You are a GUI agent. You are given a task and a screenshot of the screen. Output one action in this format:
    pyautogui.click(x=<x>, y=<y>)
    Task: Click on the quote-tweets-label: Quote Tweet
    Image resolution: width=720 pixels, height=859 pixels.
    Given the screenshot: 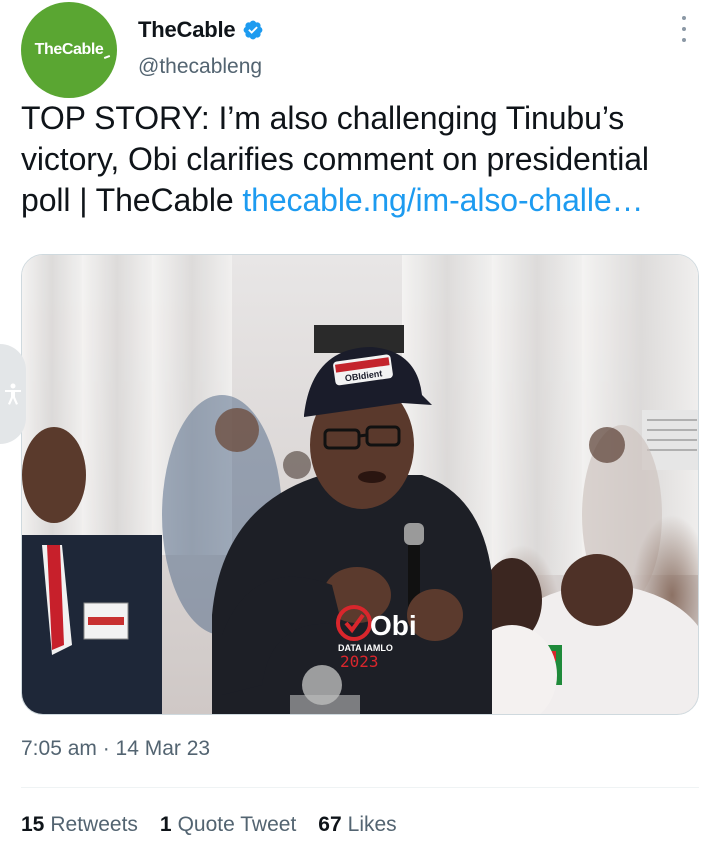 What is the action you would take?
    pyautogui.click(x=237, y=824)
    